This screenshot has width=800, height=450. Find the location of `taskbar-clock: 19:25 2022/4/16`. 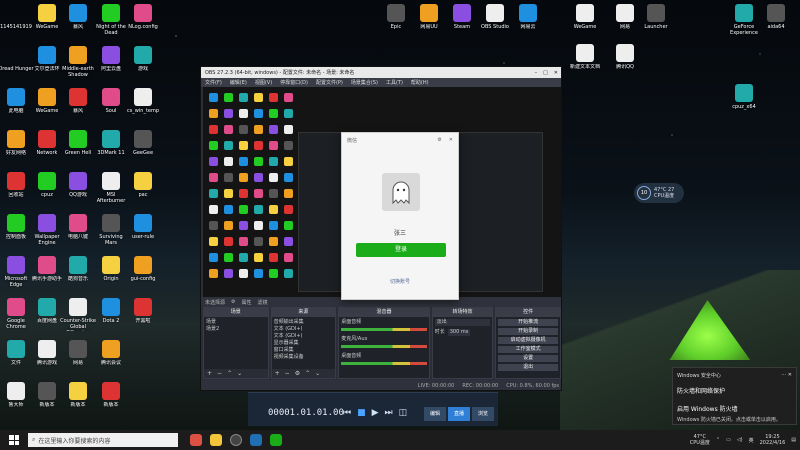

taskbar-clock: 19:25 2022/4/16 is located at coordinates (773, 440).